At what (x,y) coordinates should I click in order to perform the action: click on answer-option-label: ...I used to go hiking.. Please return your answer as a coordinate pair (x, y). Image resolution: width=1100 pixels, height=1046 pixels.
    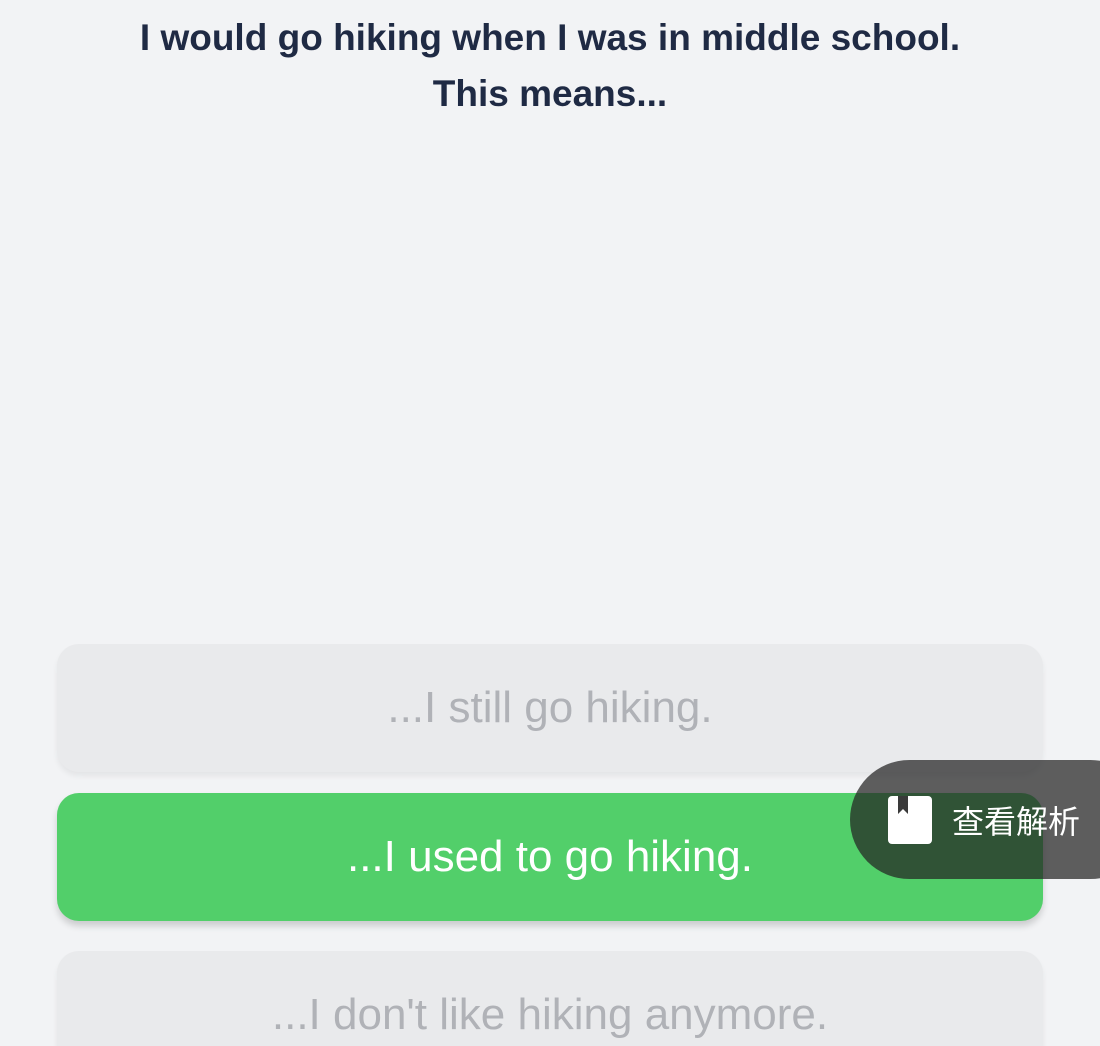
    Looking at the image, I should click on (550, 856).